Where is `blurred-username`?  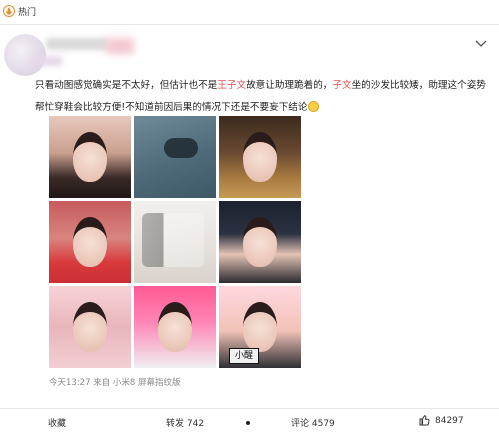
blurred-username is located at coordinates (77, 44).